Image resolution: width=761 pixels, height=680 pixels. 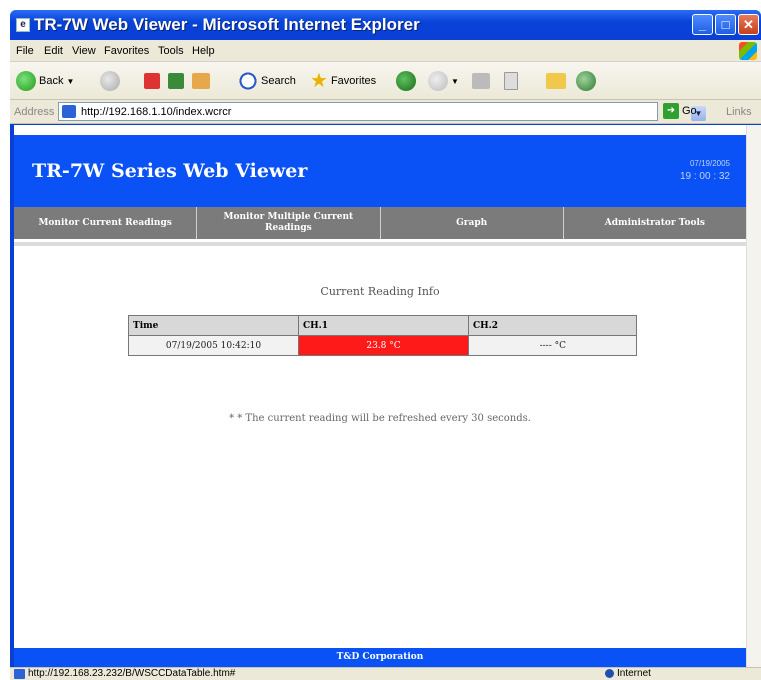 What do you see at coordinates (248, 81) in the screenshot?
I see `search-icon` at bounding box center [248, 81].